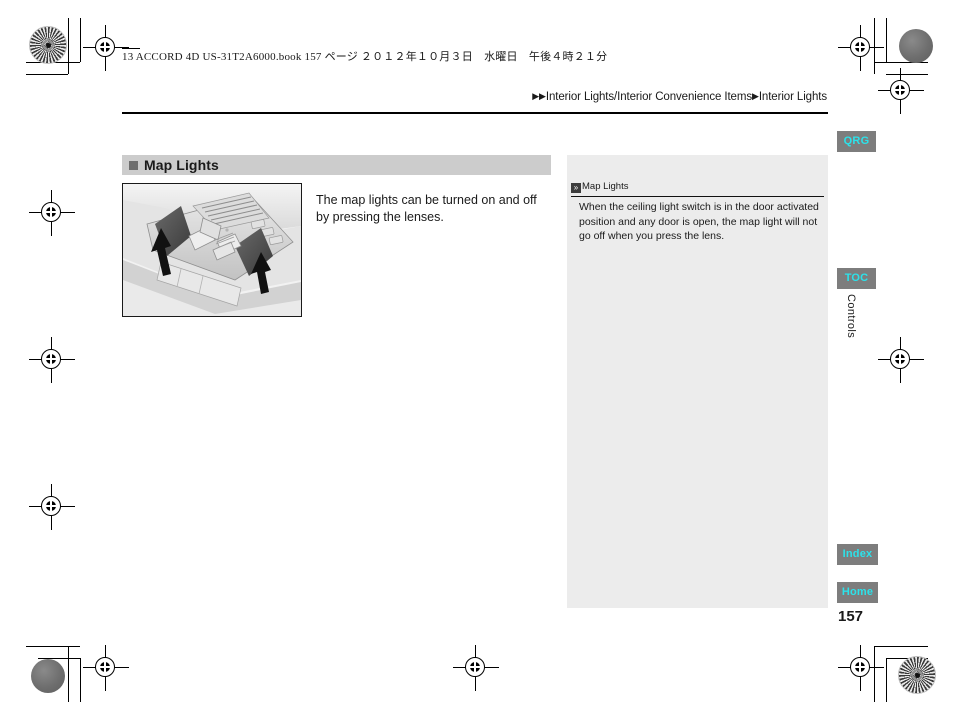  I want to click on registration-mark-middle-right, so click(901, 360).